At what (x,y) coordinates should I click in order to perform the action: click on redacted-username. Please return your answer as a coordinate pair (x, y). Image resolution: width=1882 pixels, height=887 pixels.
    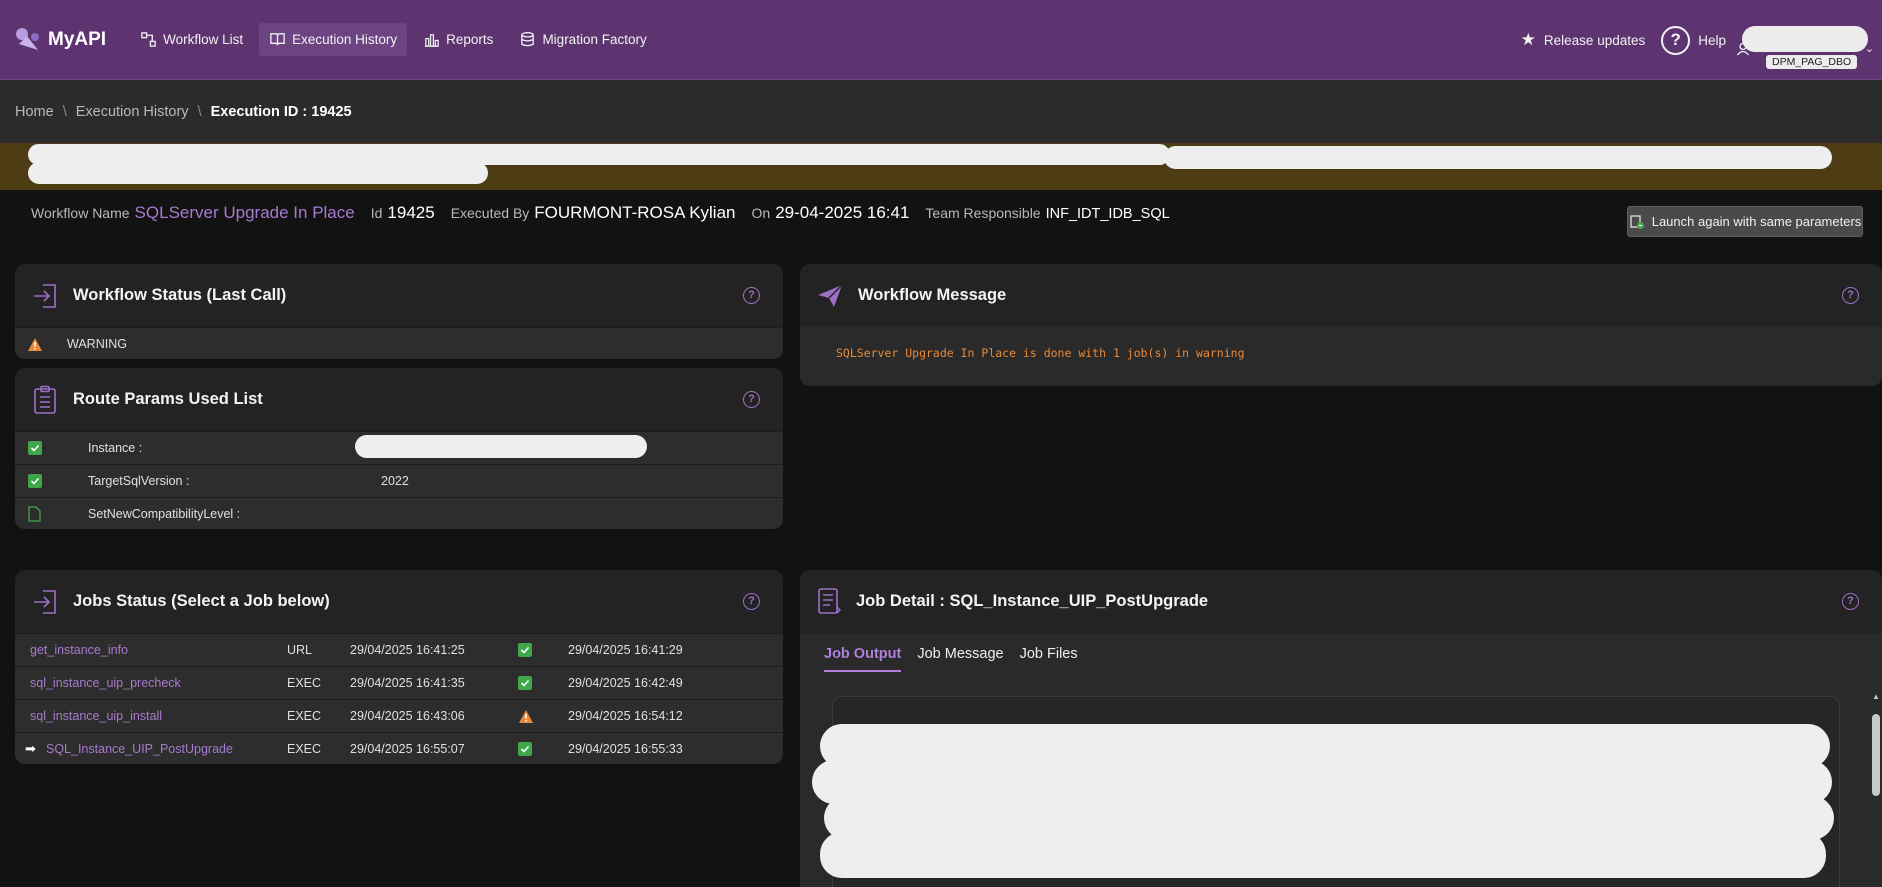
    Looking at the image, I should click on (1805, 39).